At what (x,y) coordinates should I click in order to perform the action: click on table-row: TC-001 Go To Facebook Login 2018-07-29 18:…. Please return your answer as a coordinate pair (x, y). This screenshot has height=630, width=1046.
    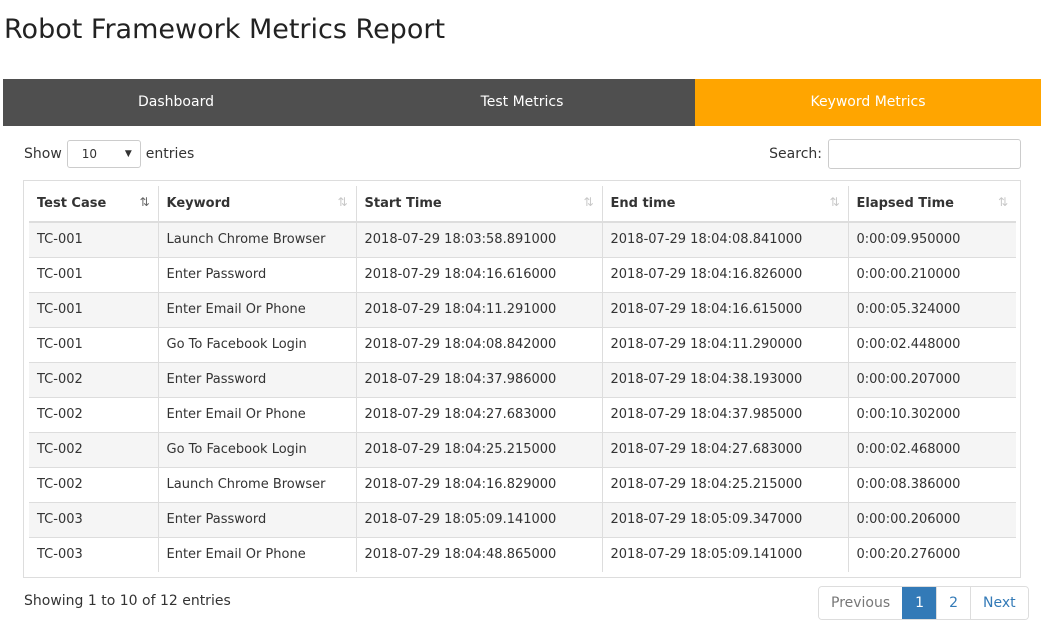
    Looking at the image, I should click on (522, 344).